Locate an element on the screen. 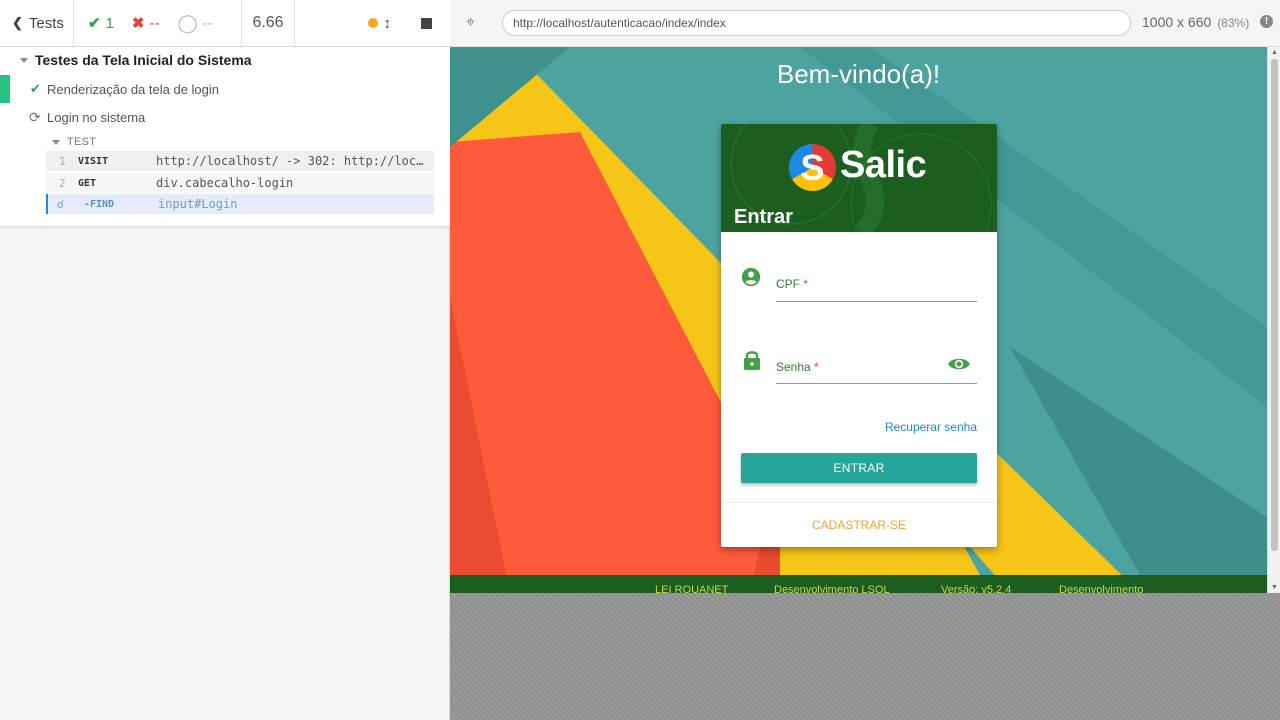  resize-icon: ↕ is located at coordinates (388, 23).